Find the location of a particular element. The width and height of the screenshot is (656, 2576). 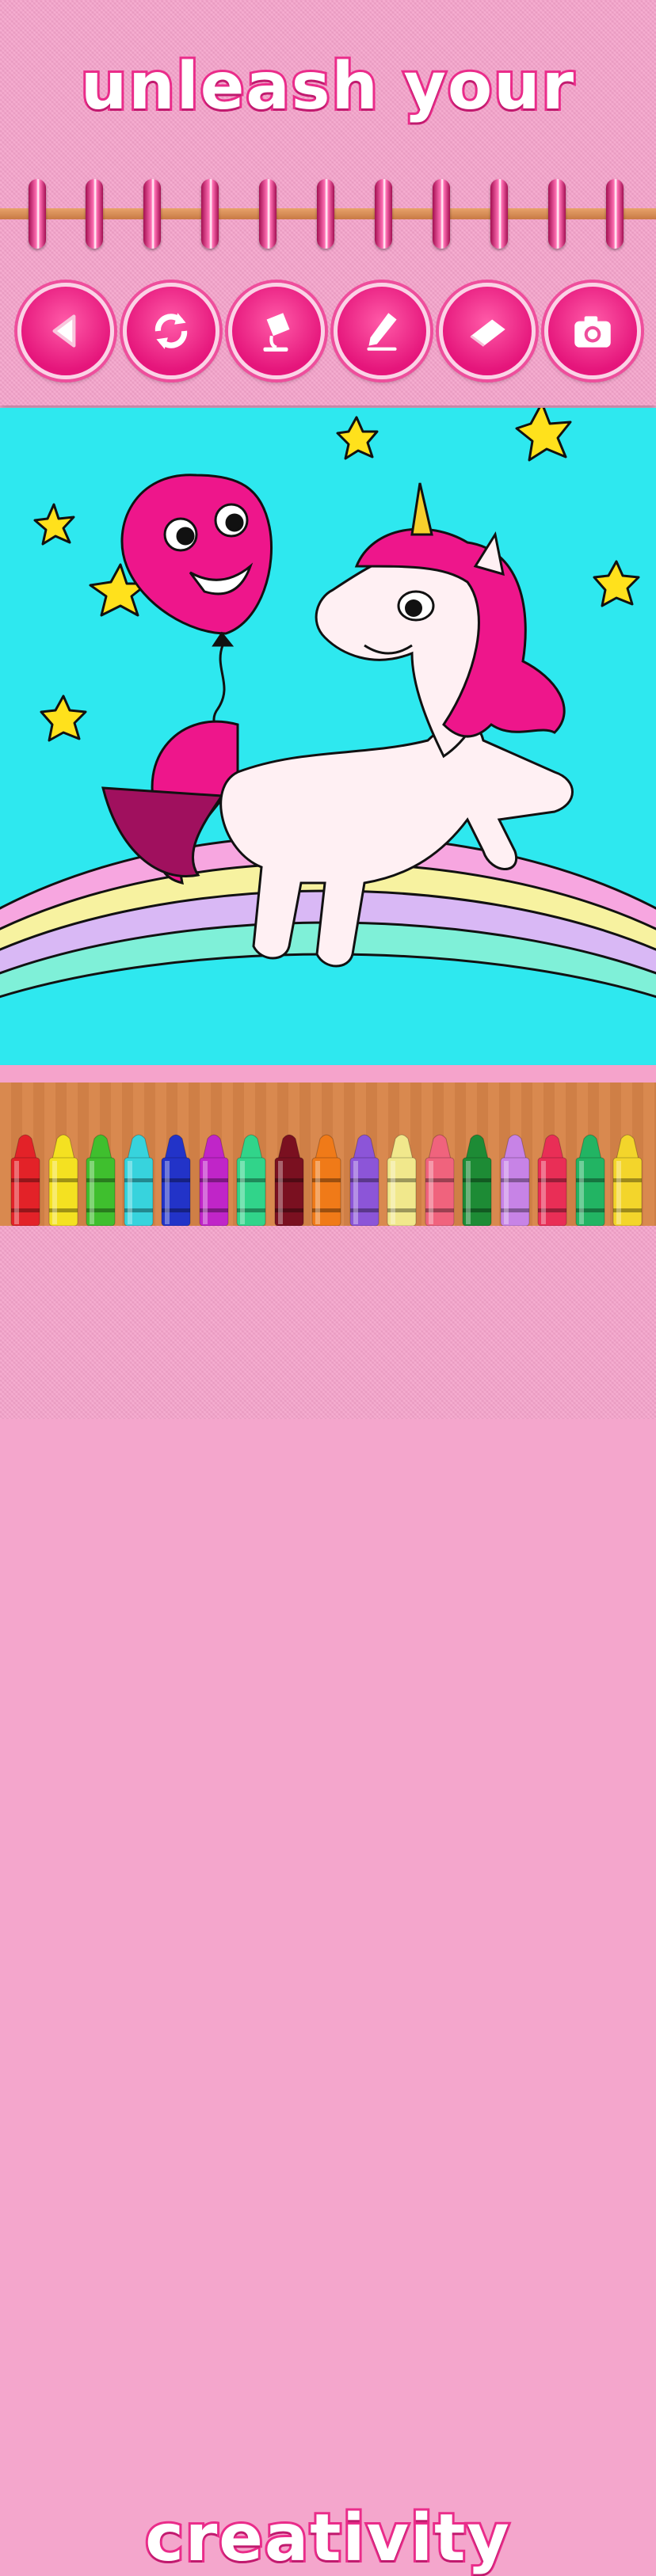

undo-button is located at coordinates (171, 331).